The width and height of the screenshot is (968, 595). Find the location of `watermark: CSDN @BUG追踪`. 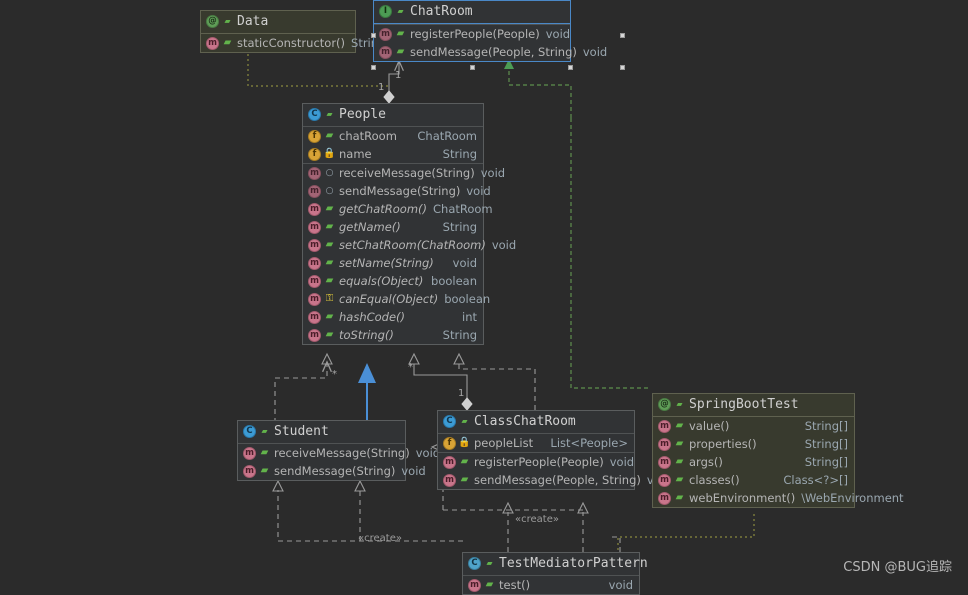

watermark: CSDN @BUG追踪 is located at coordinates (897, 567).